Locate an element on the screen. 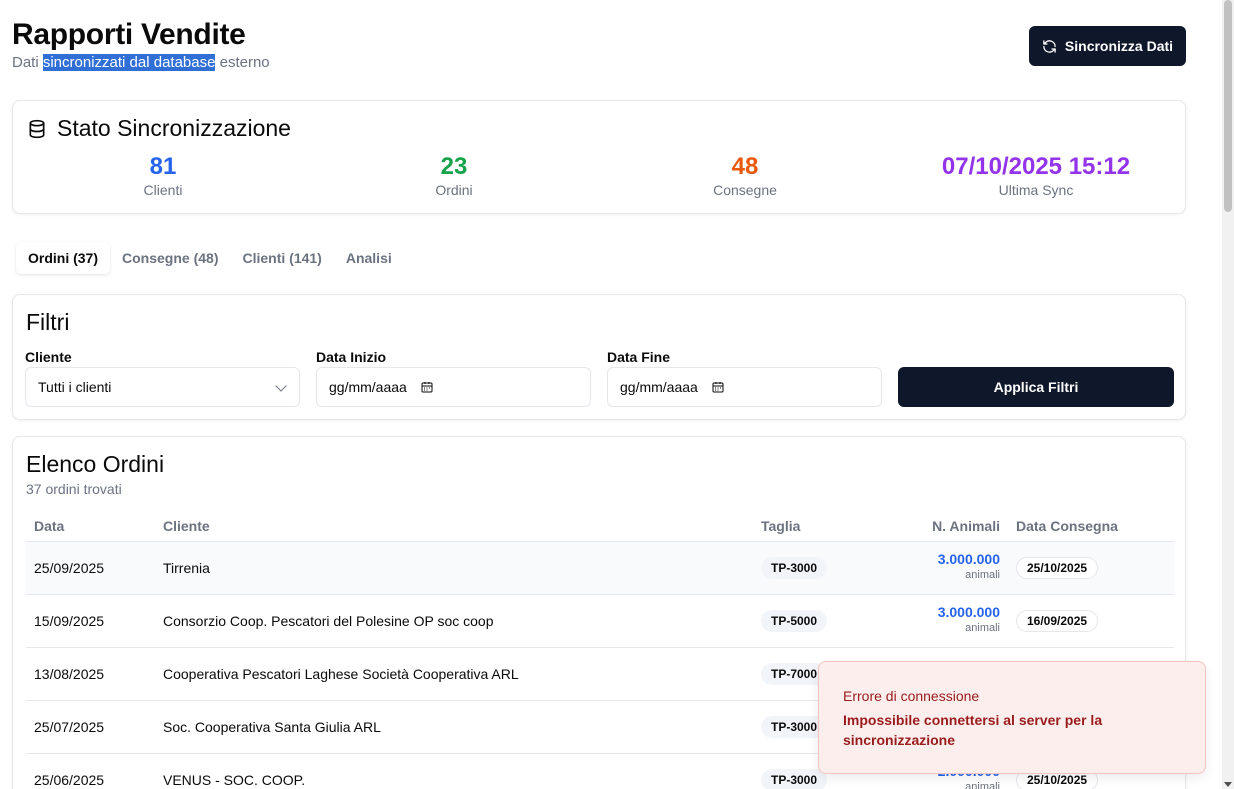  stat-ultima-sync: 07/10/2025 15:12 Ultima Sync is located at coordinates (1036, 175).